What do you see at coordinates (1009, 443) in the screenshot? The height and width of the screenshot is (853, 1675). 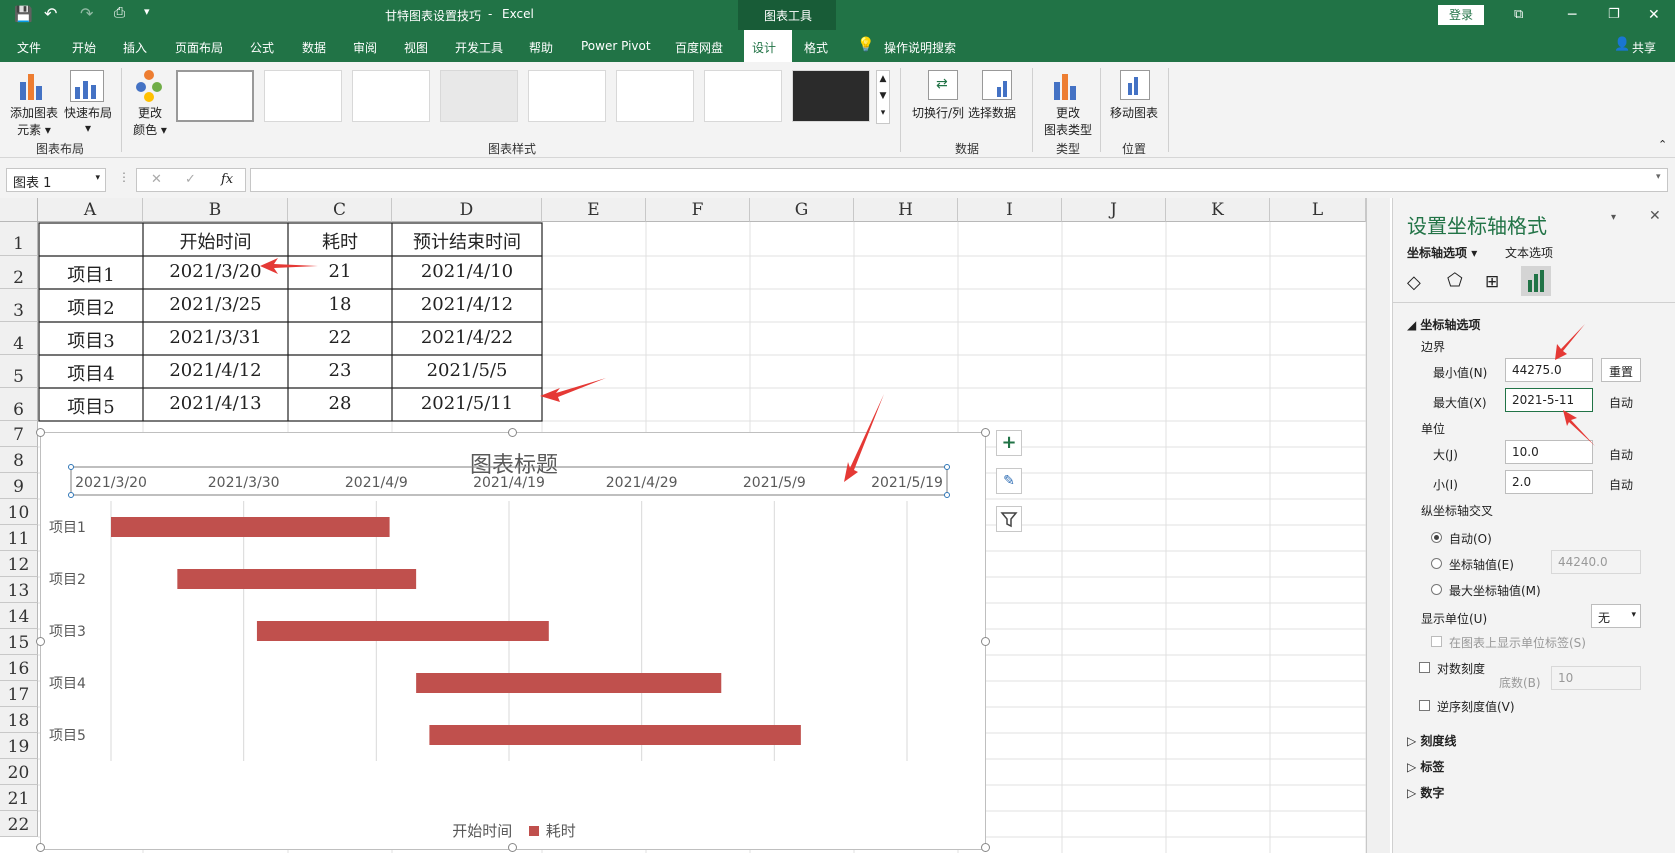 I see `chart-elements-plus-icon: +` at bounding box center [1009, 443].